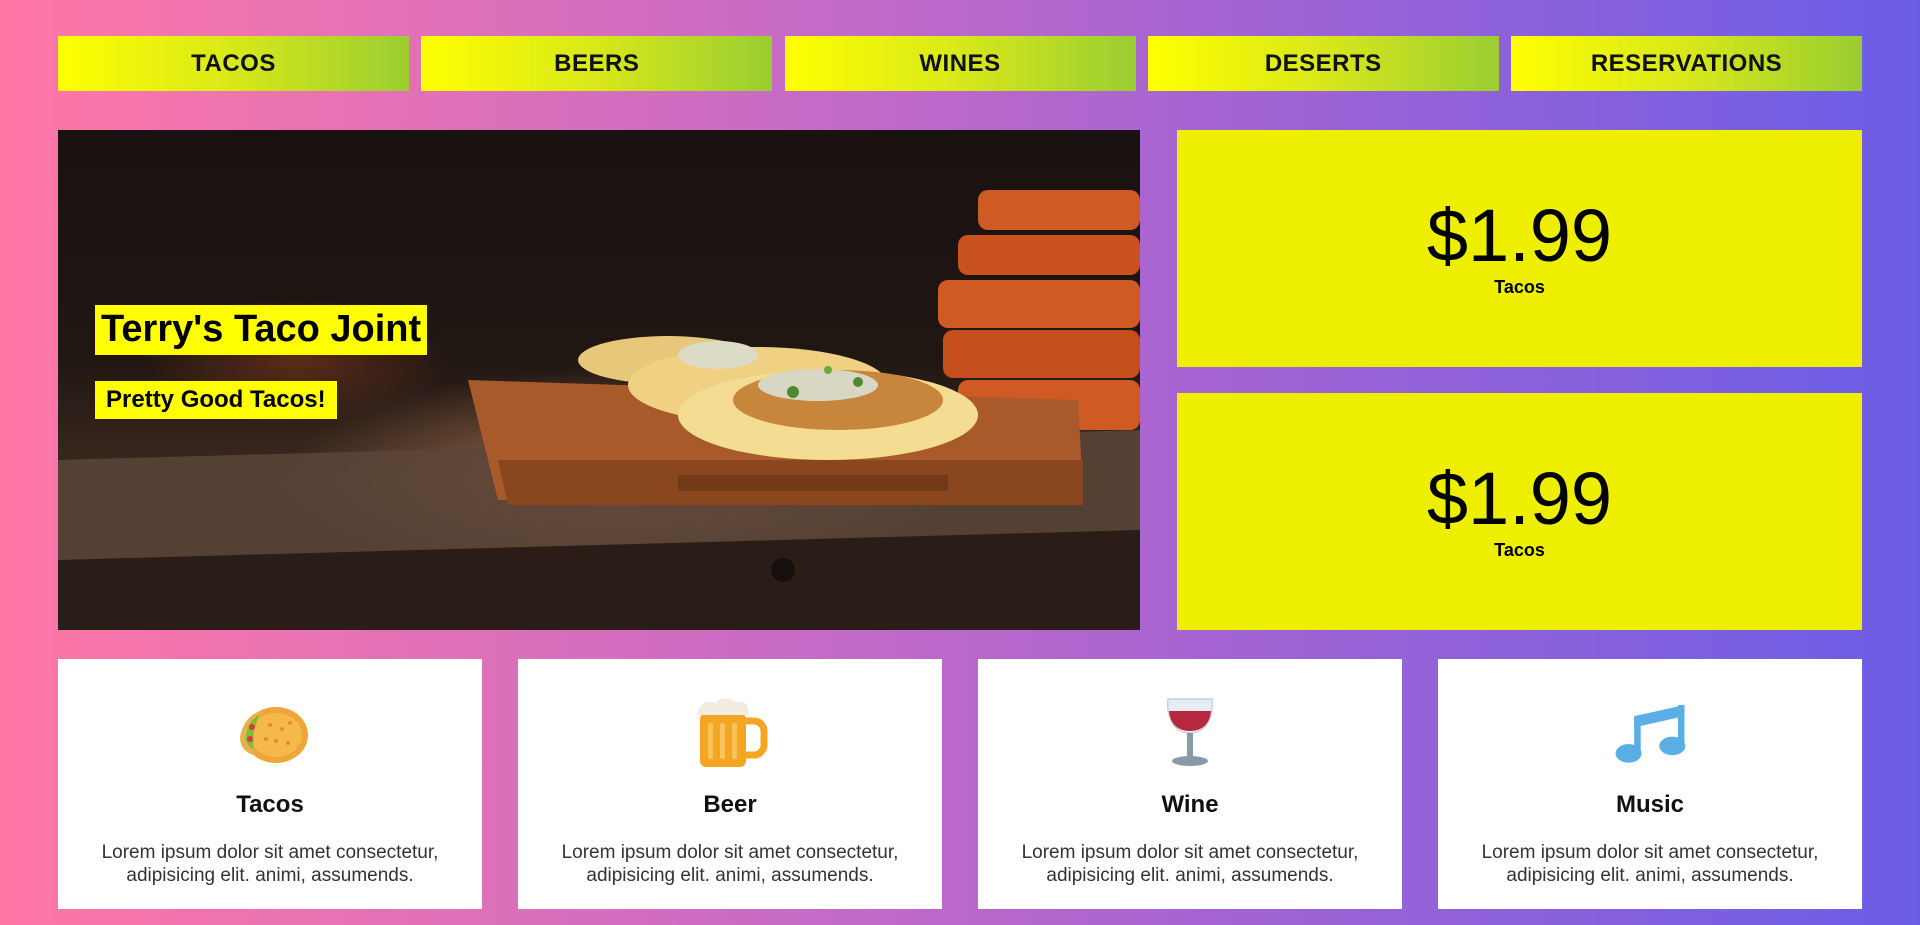  Describe the element at coordinates (261, 330) in the screenshot. I see `hero-title: Terry's Taco Joint` at that location.